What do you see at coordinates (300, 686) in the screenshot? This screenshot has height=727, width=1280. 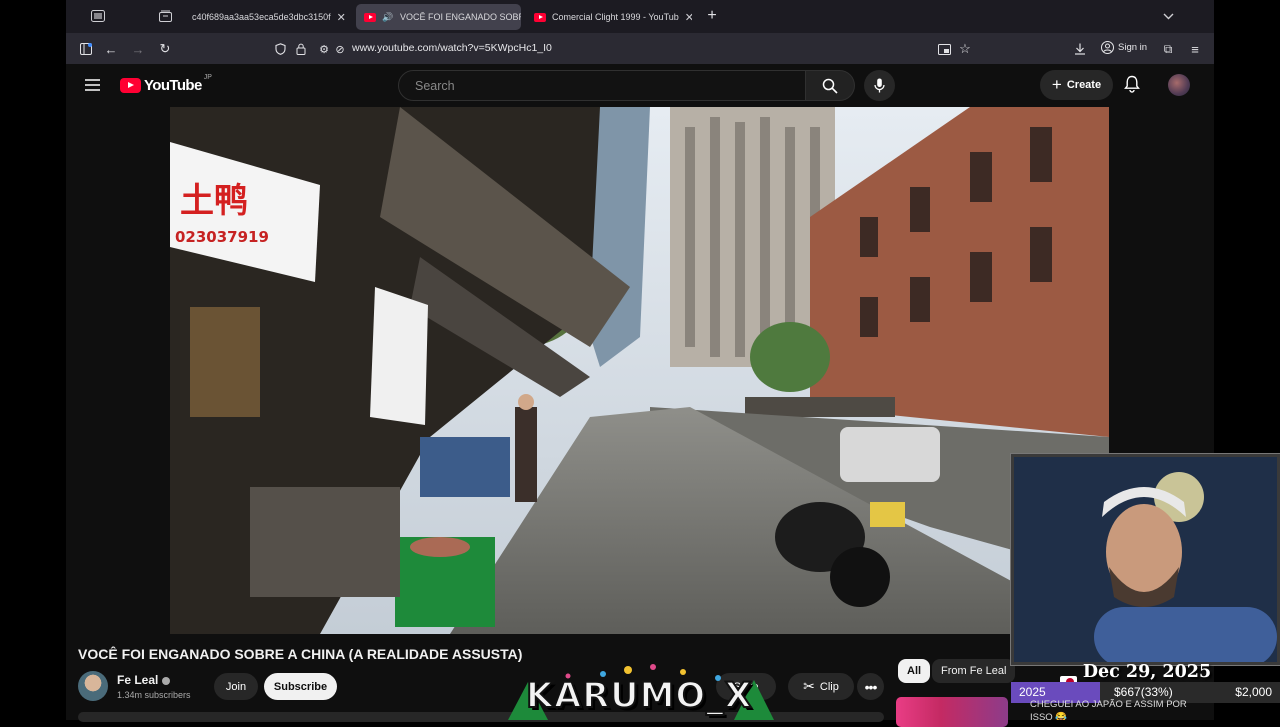 I see `subscribe-button: Subscribe` at bounding box center [300, 686].